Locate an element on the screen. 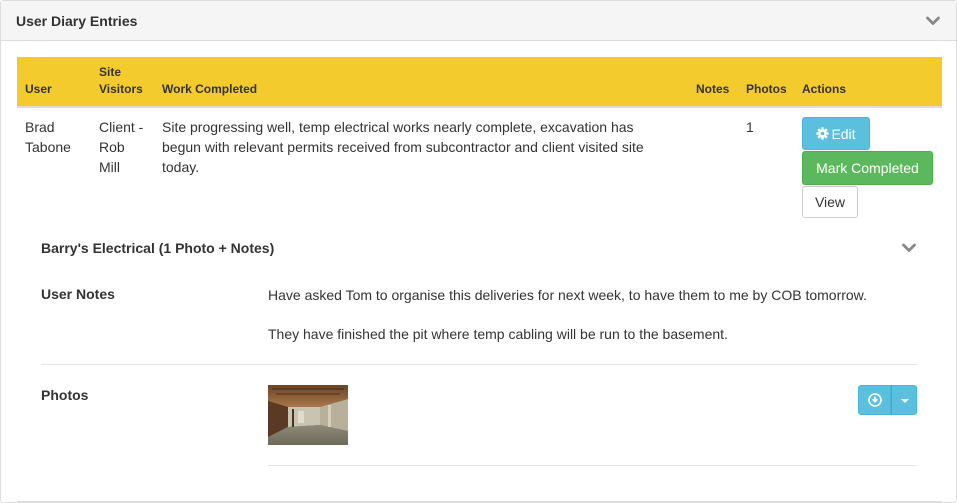 The height and width of the screenshot is (503, 957). panel-title: User Diary Entries is located at coordinates (77, 21).